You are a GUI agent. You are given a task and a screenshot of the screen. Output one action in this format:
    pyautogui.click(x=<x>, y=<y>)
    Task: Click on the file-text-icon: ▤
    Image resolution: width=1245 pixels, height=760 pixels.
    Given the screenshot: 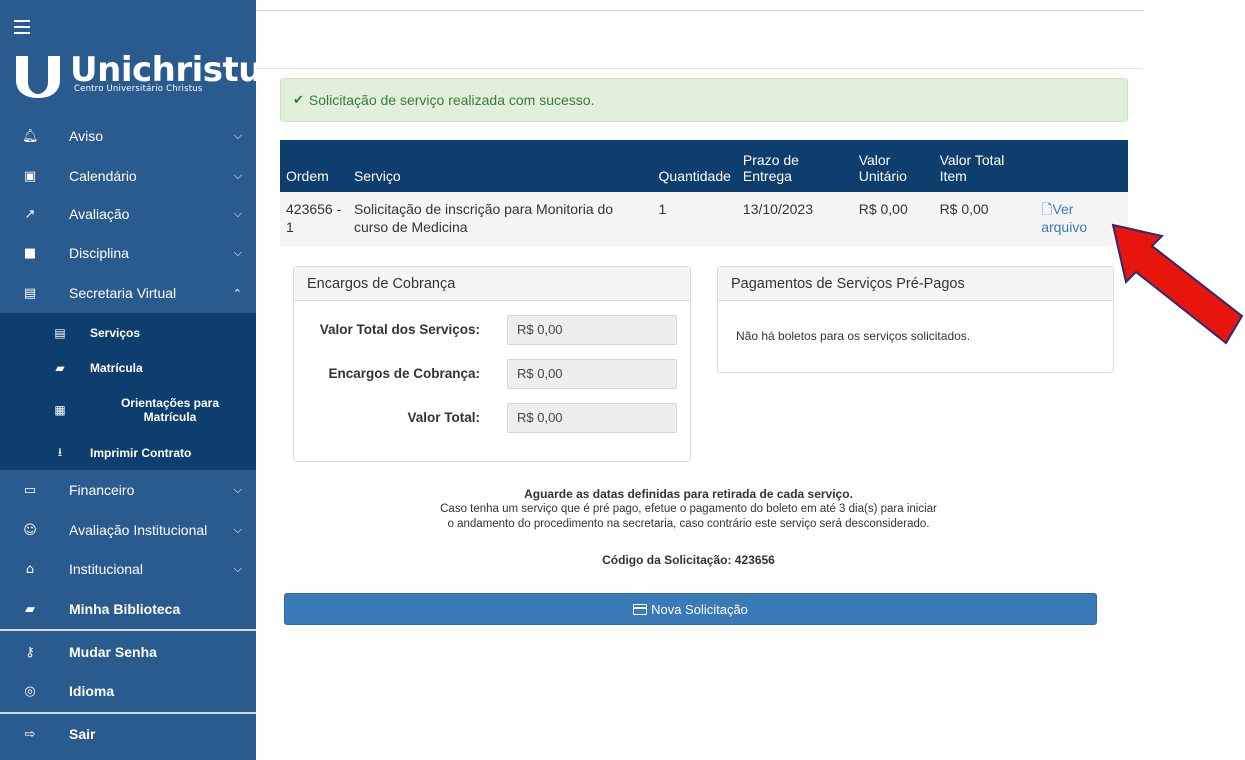 What is the action you would take?
    pyautogui.click(x=60, y=332)
    